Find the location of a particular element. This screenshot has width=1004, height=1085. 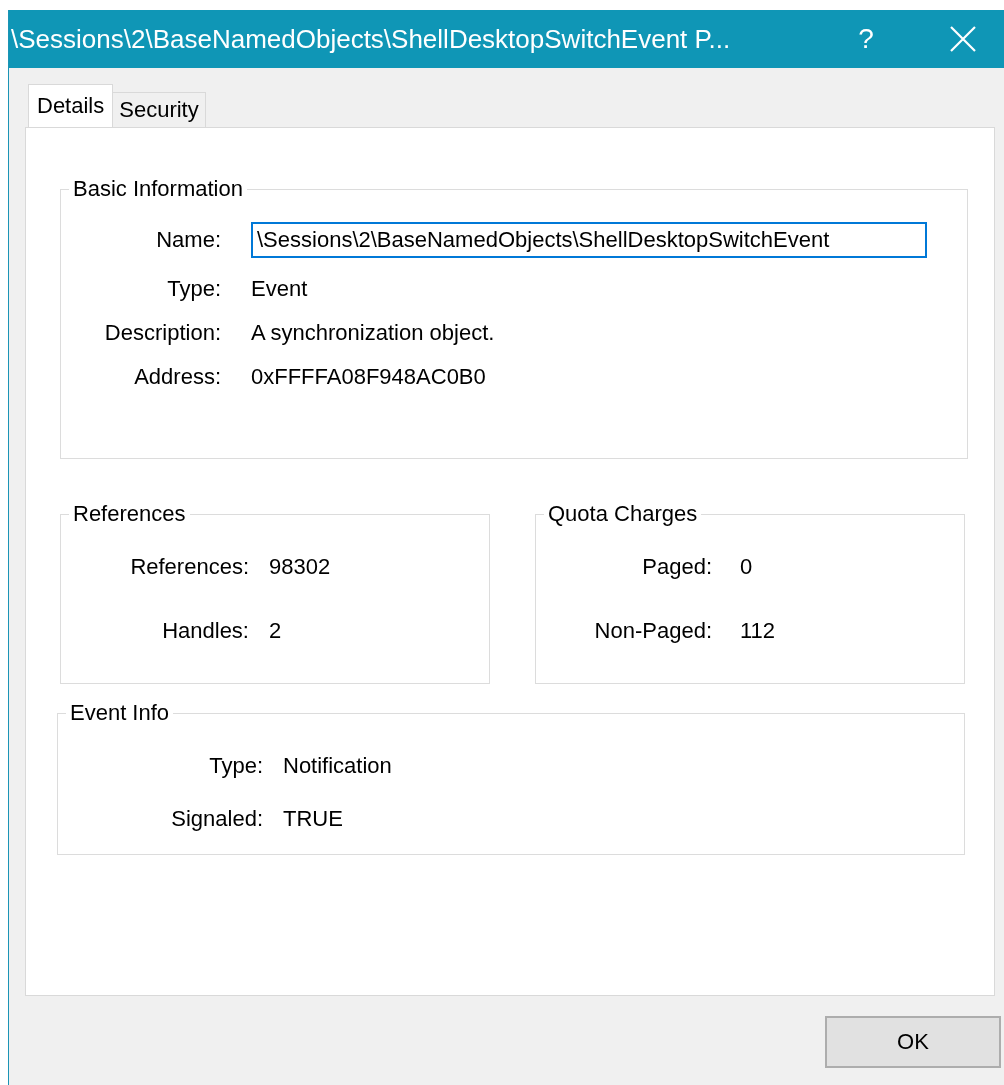

field-value: 112 is located at coordinates (758, 631).